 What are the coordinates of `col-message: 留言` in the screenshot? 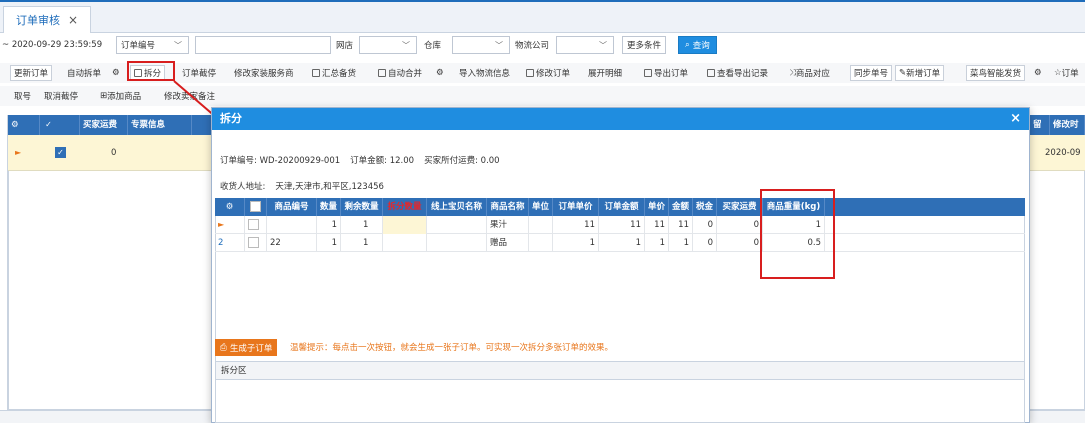 It's located at (1040, 132).